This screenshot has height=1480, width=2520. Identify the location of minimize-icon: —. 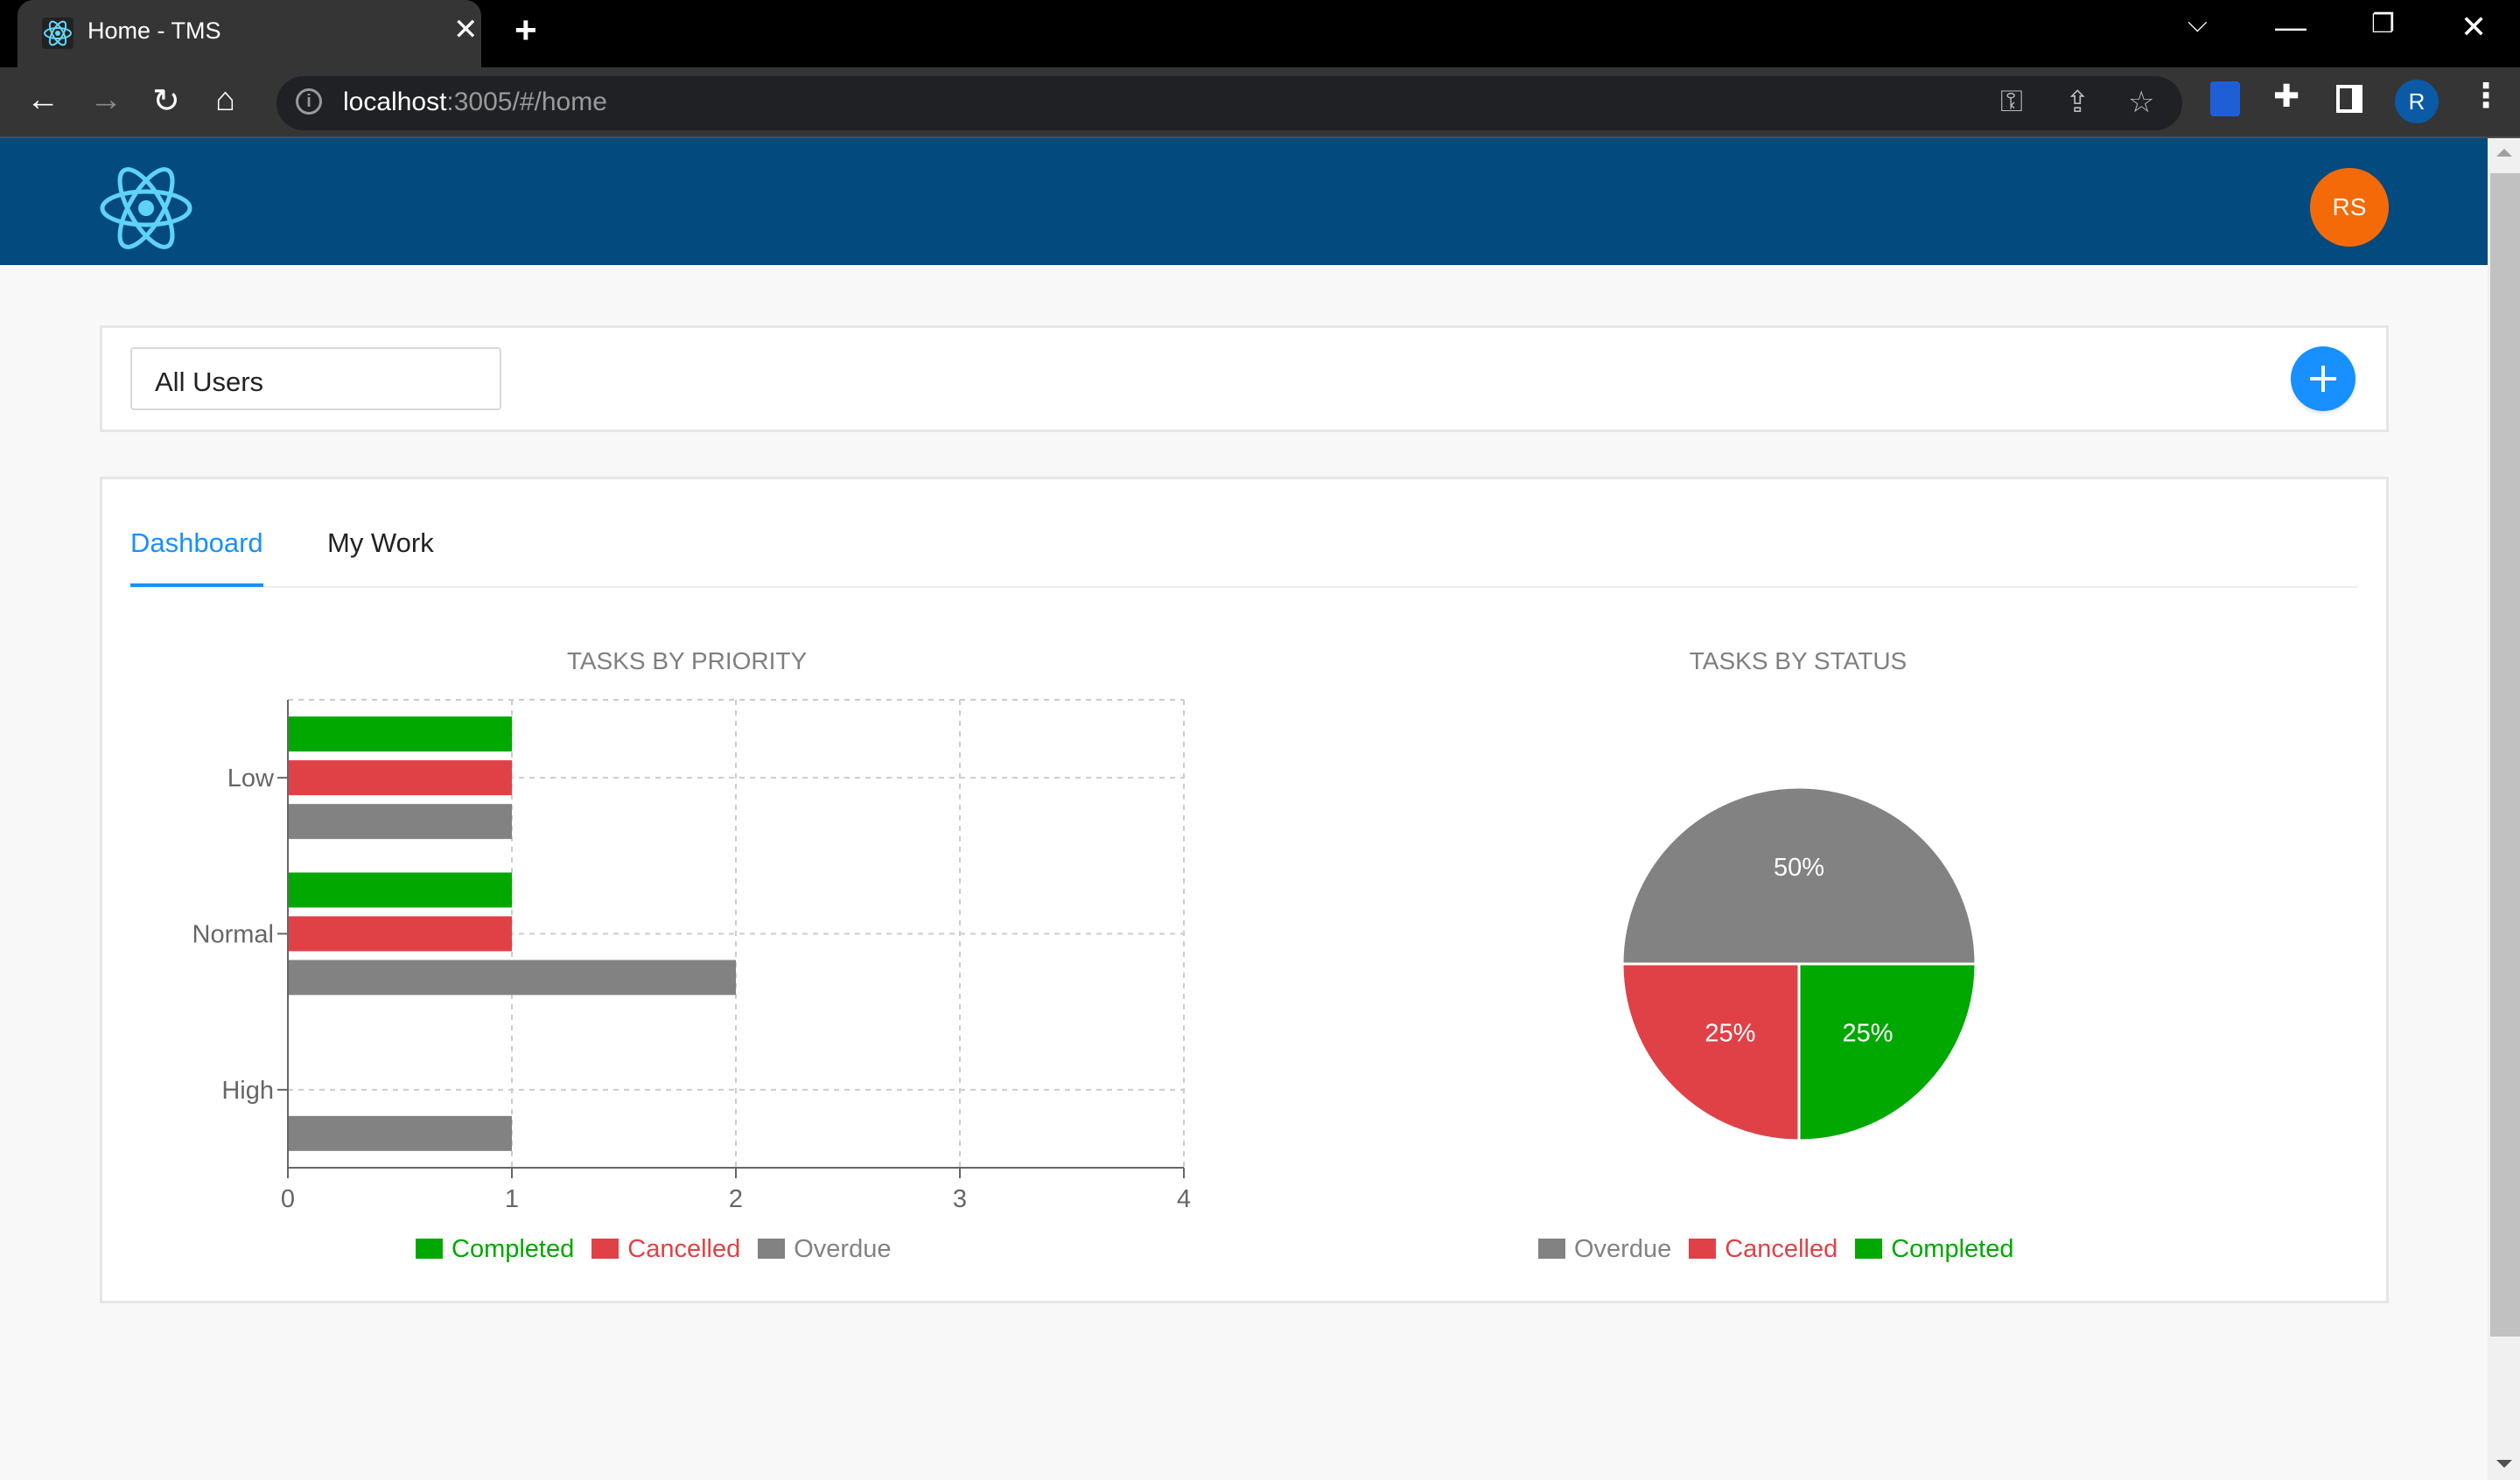
(2290, 27).